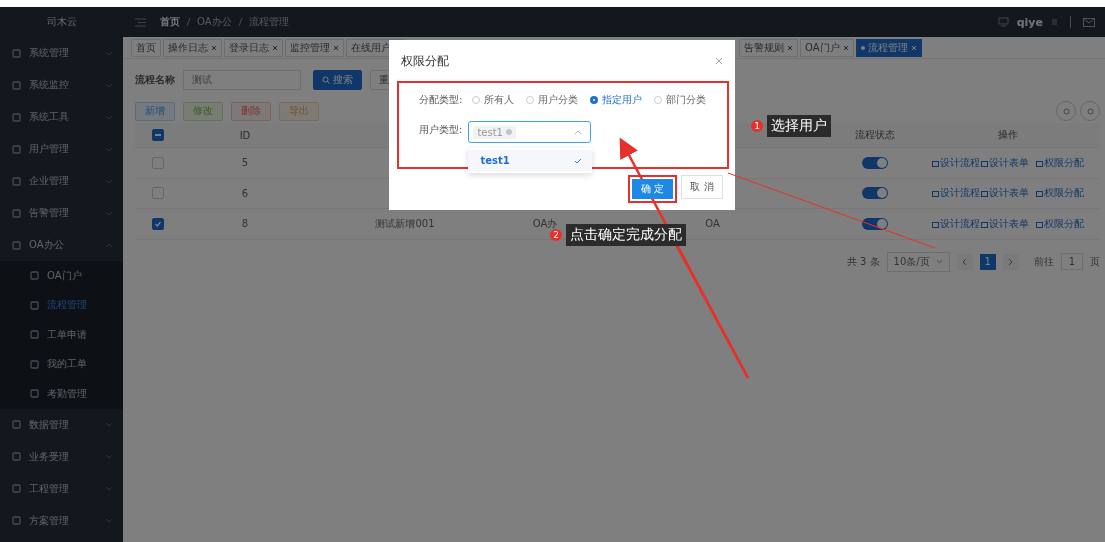  What do you see at coordinates (965, 261) in the screenshot?
I see `chevron-left-icon` at bounding box center [965, 261].